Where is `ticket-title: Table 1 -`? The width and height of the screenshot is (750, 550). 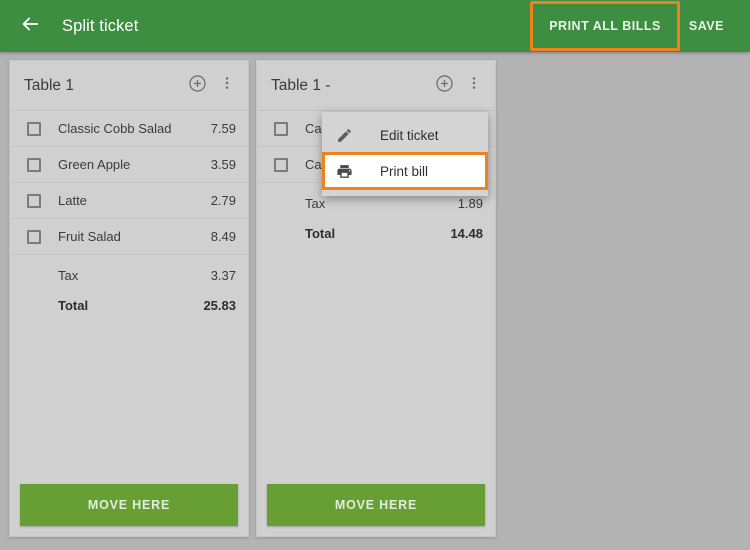
ticket-title: Table 1 - is located at coordinates (301, 85).